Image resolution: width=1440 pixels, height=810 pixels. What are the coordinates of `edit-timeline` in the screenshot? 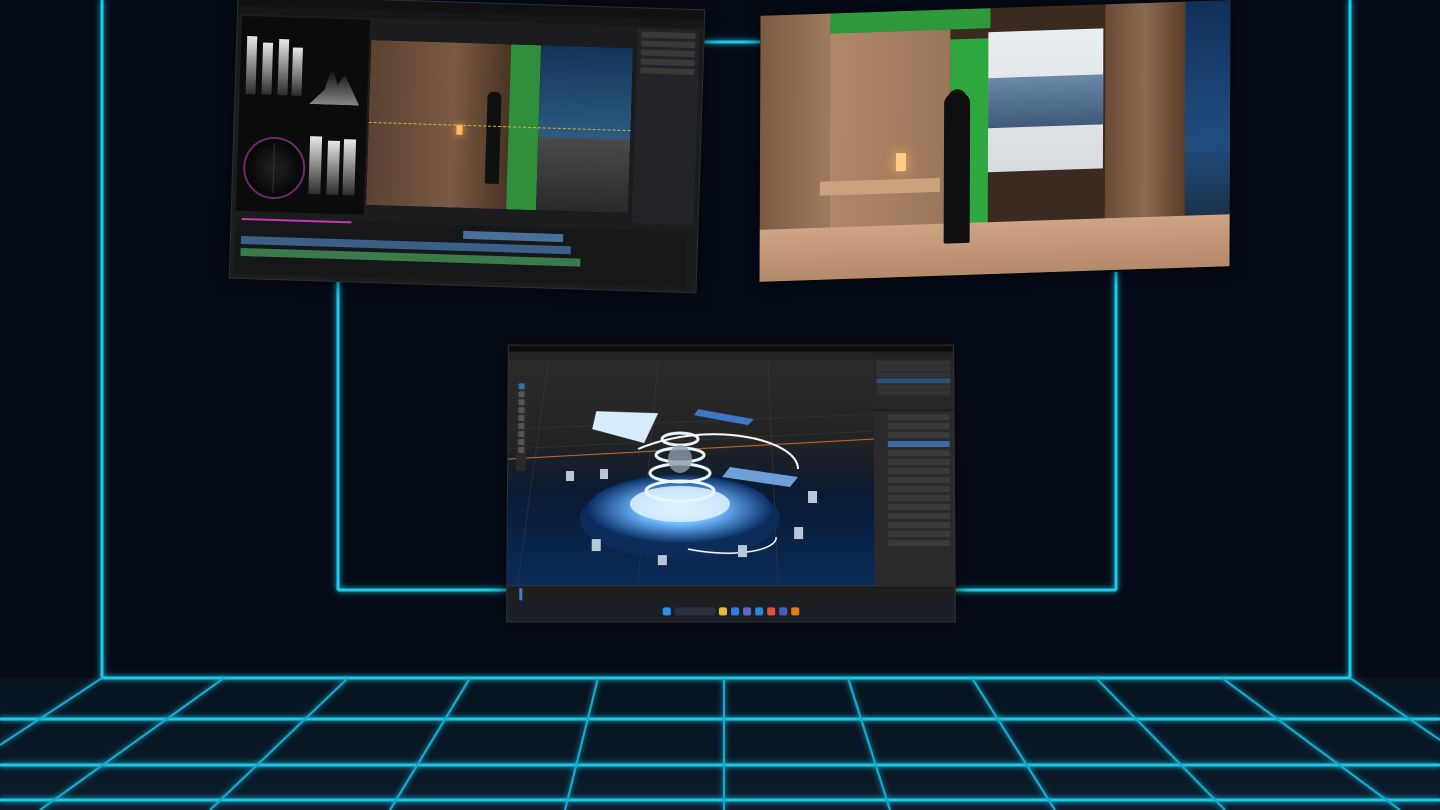 It's located at (460, 252).